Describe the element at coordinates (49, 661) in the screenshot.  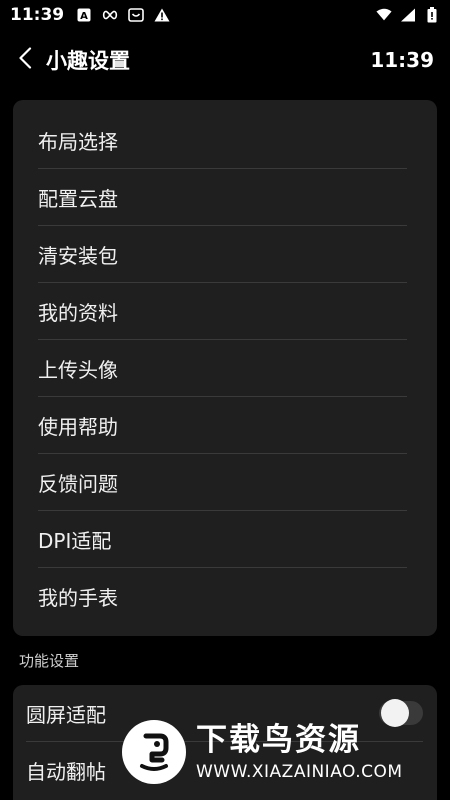
I see `section-label-function-settings: 功能设置` at that location.